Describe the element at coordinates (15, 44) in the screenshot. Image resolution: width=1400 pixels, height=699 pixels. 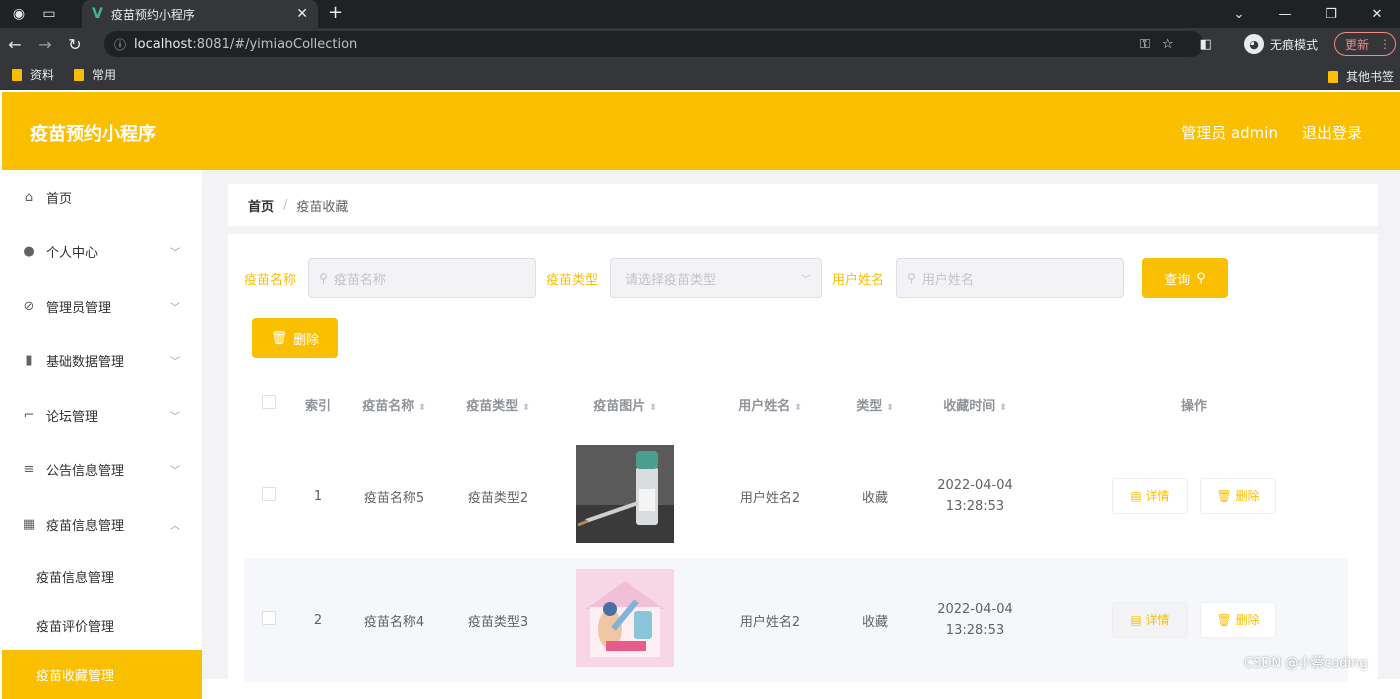
I see `back-icon: ←` at that location.